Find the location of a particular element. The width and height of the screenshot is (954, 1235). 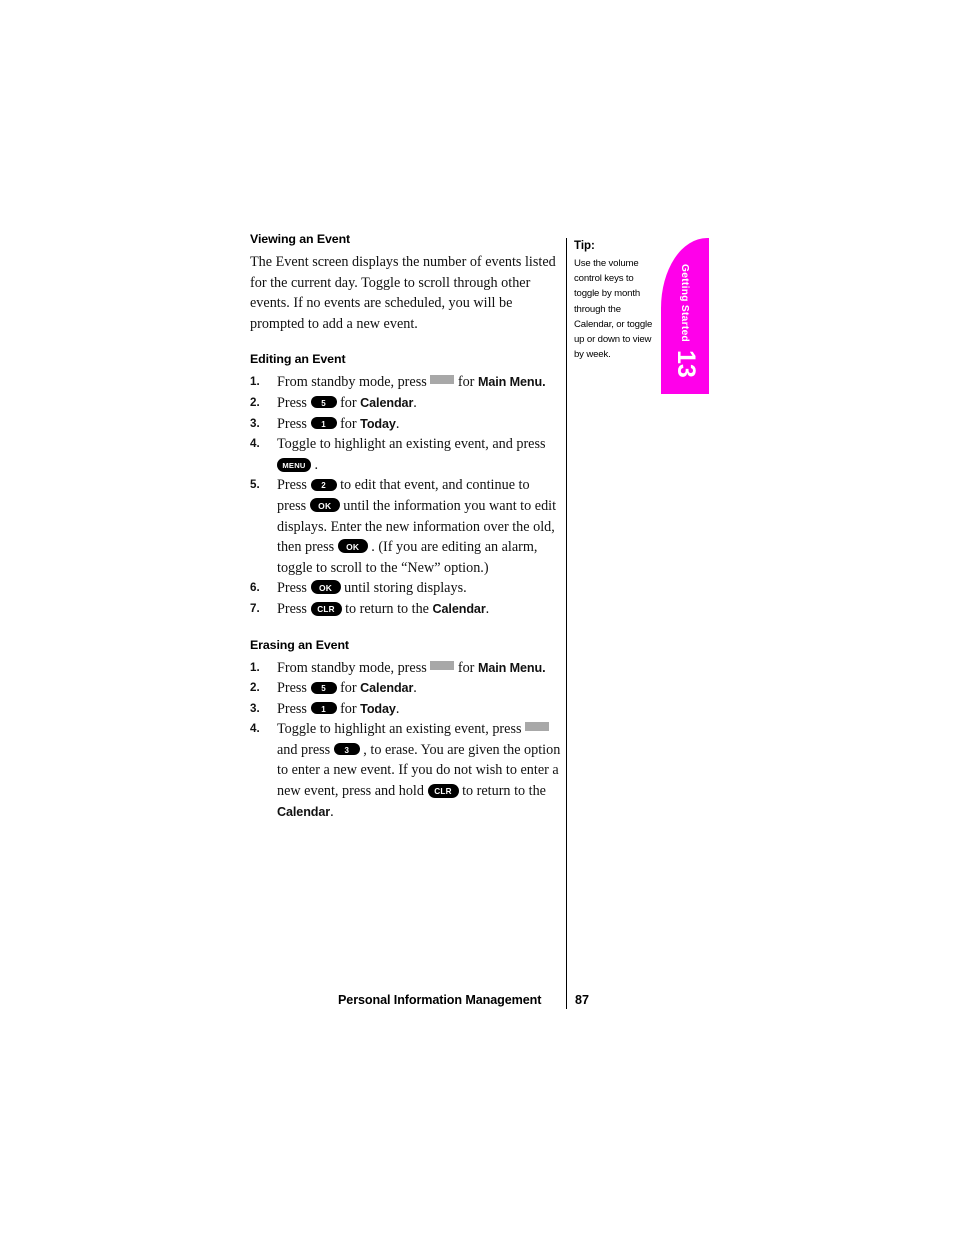

chapter-tab-label: Getting Started is located at coordinates (684, 303).